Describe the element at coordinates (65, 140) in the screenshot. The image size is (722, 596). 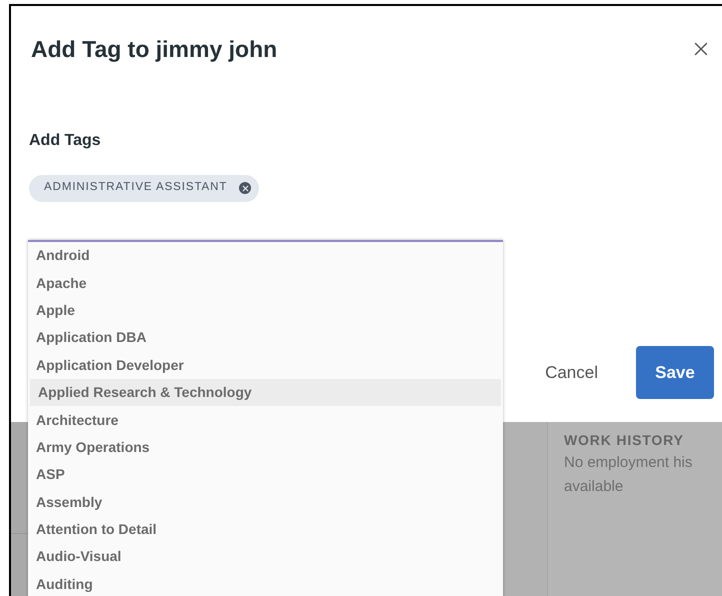
I see `field-label: Add Tags` at that location.